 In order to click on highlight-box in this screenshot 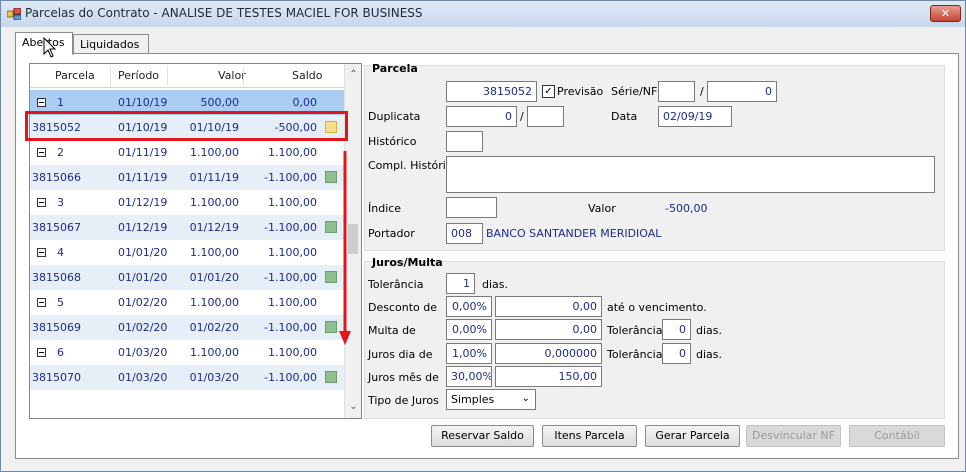, I will do `click(186, 126)`.